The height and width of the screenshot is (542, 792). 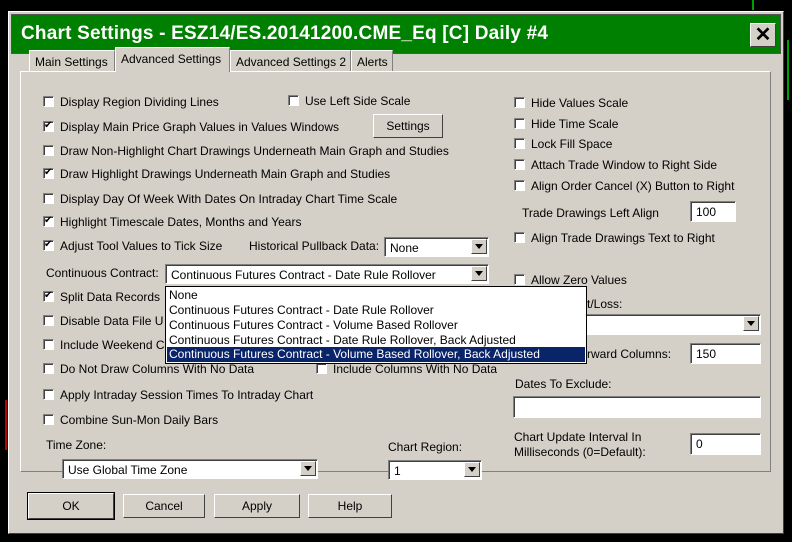 I want to click on split-data-records-label: Split Data Records, so click(x=110, y=297).